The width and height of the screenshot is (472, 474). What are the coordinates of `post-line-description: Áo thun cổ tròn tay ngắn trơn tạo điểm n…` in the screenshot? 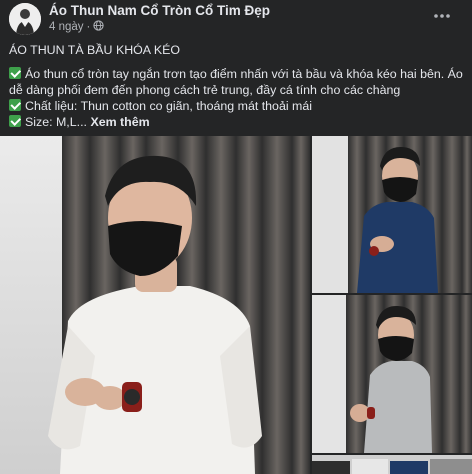 It's located at (237, 82).